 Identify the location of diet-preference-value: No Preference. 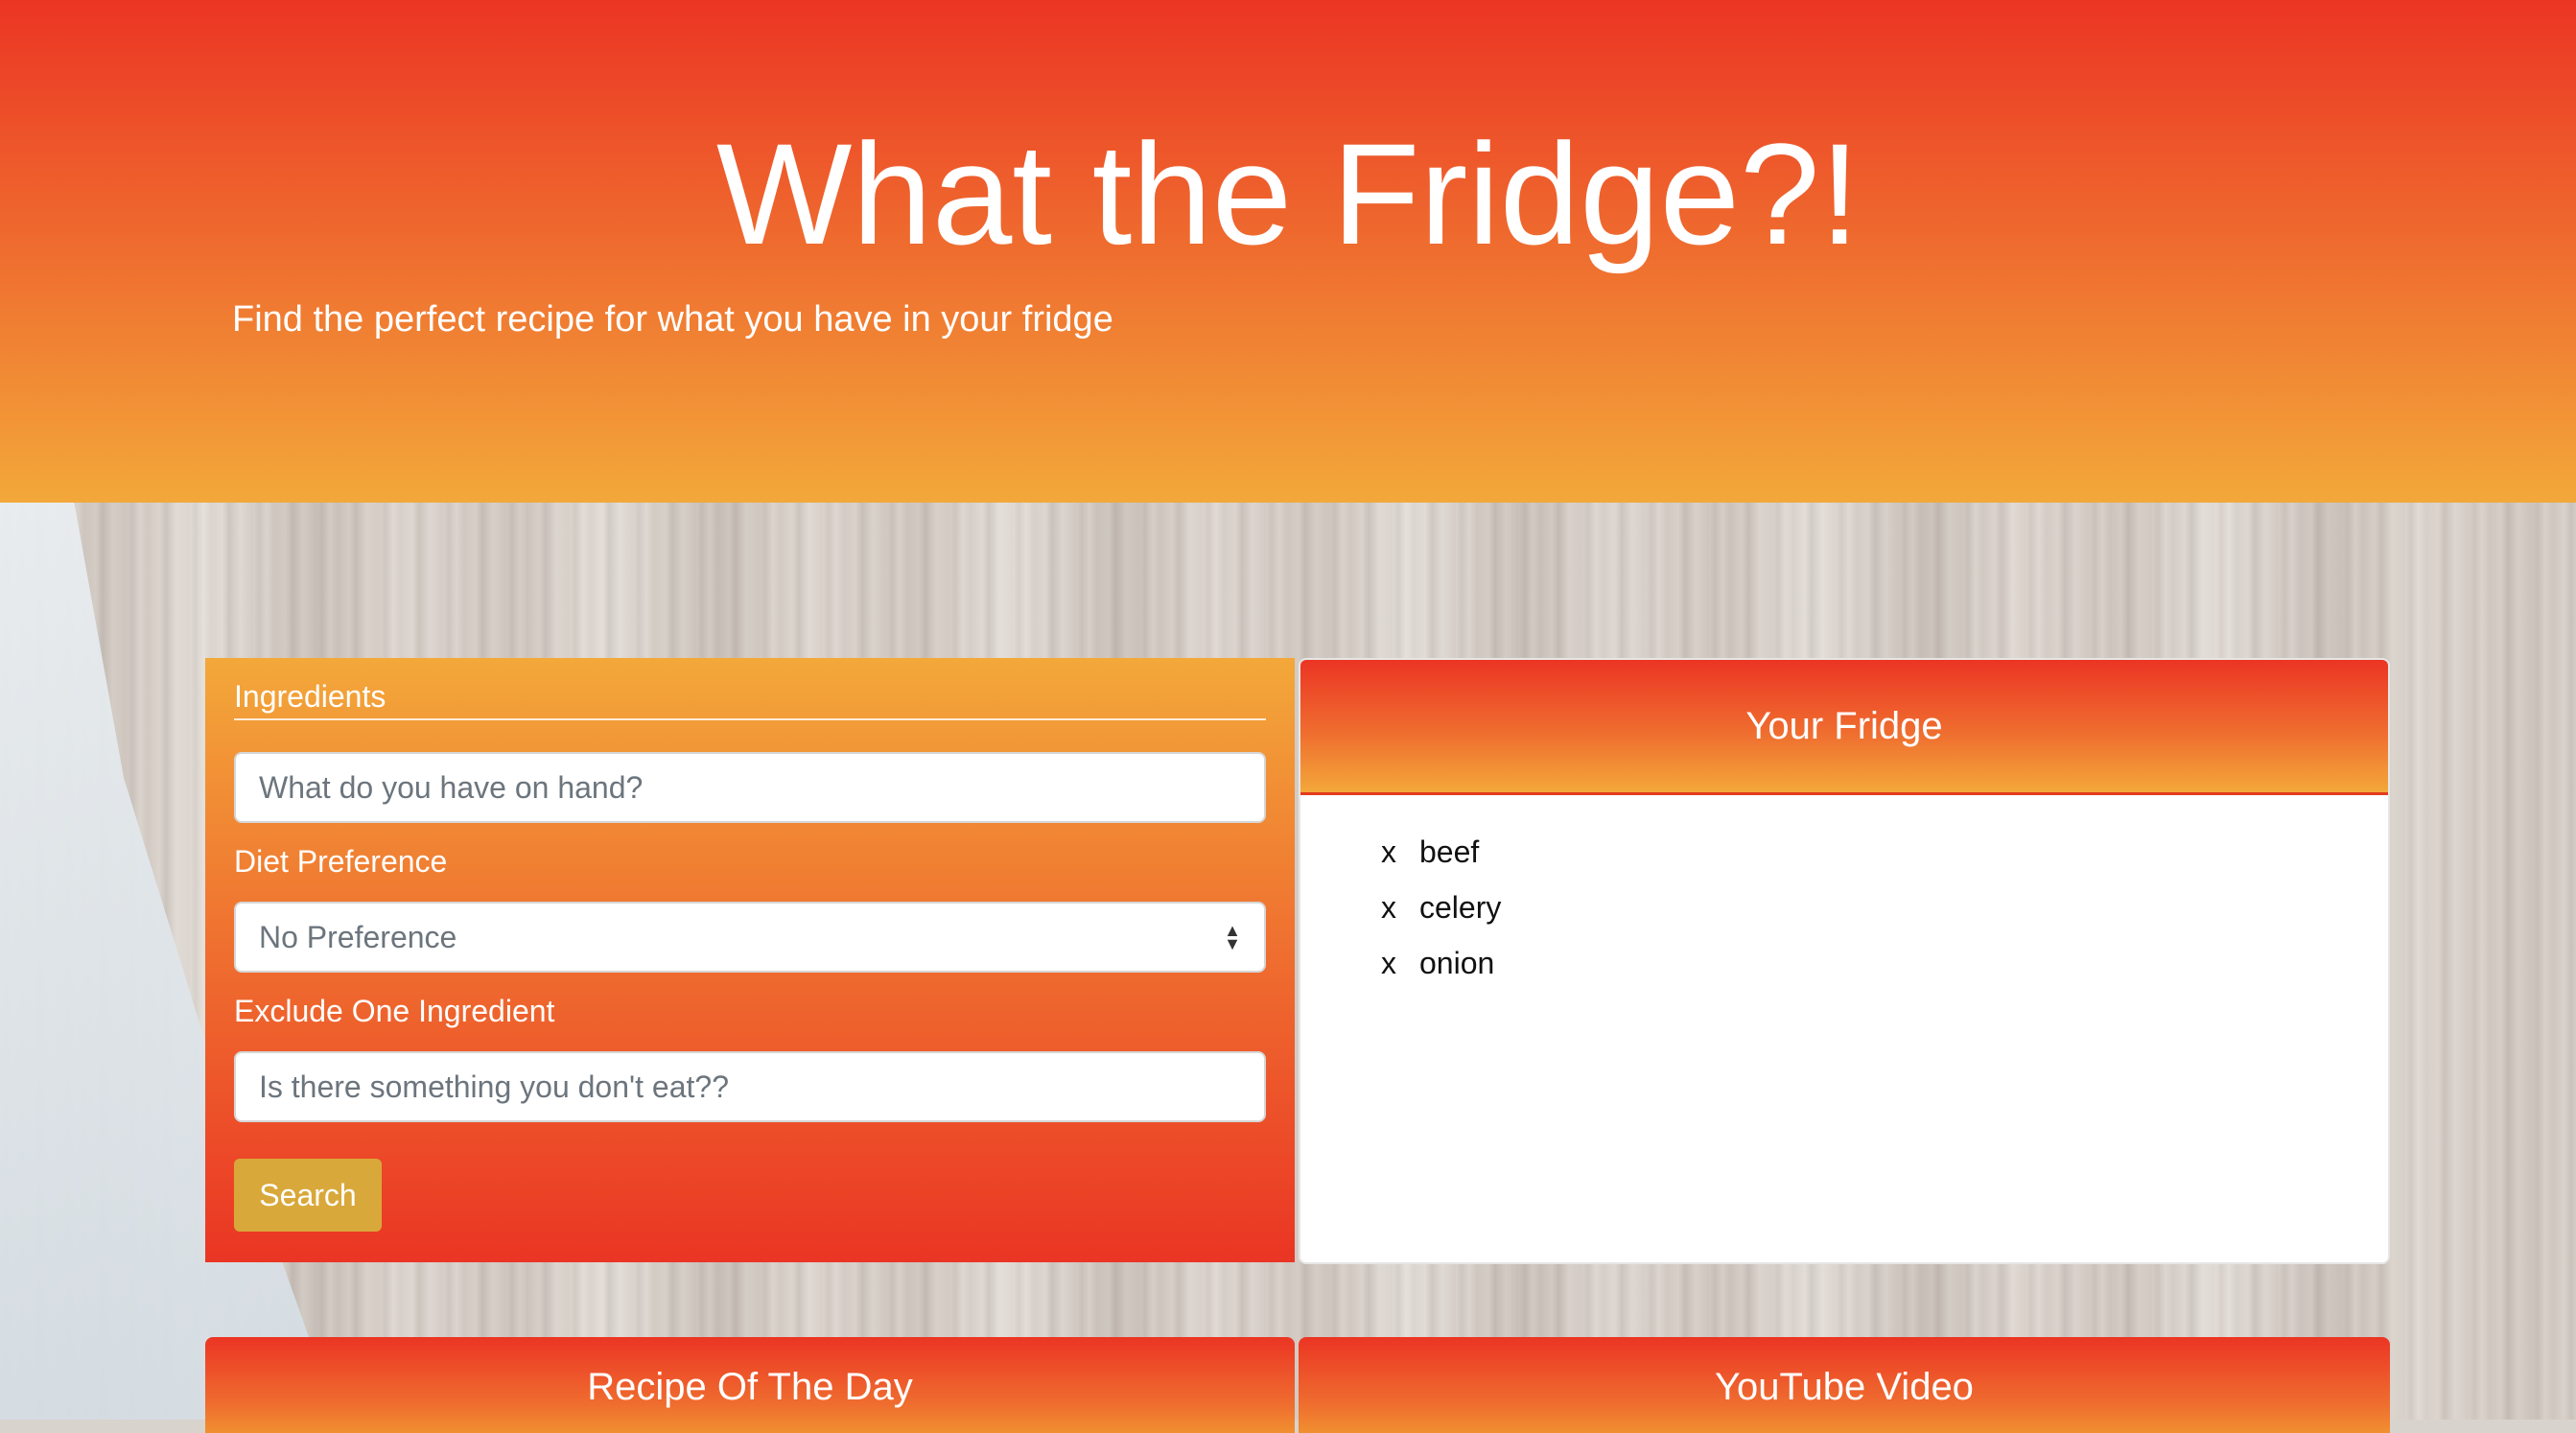
(358, 937).